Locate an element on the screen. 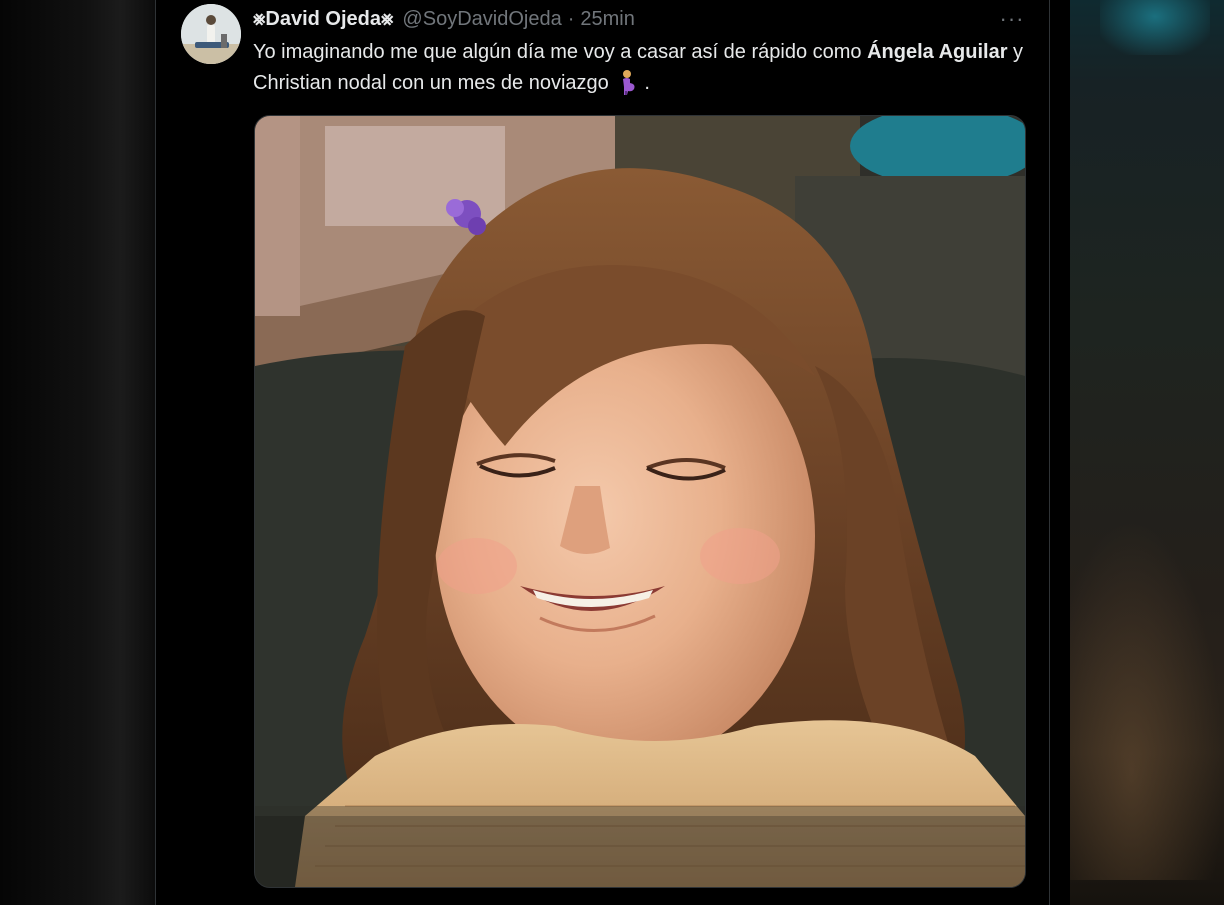 The width and height of the screenshot is (1224, 918). more-options-button: ··· is located at coordinates (1012, 18).